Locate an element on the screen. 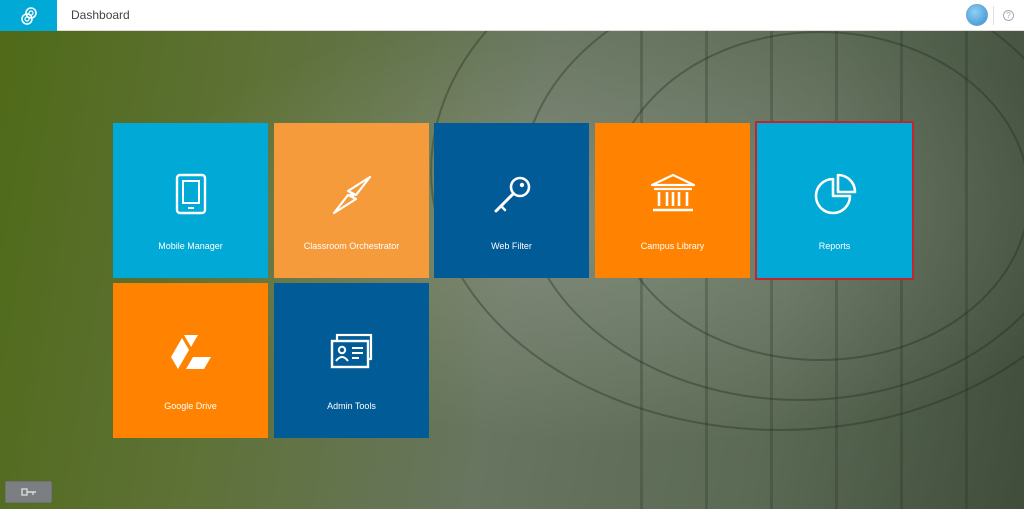  user-avatar-icon is located at coordinates (977, 15).